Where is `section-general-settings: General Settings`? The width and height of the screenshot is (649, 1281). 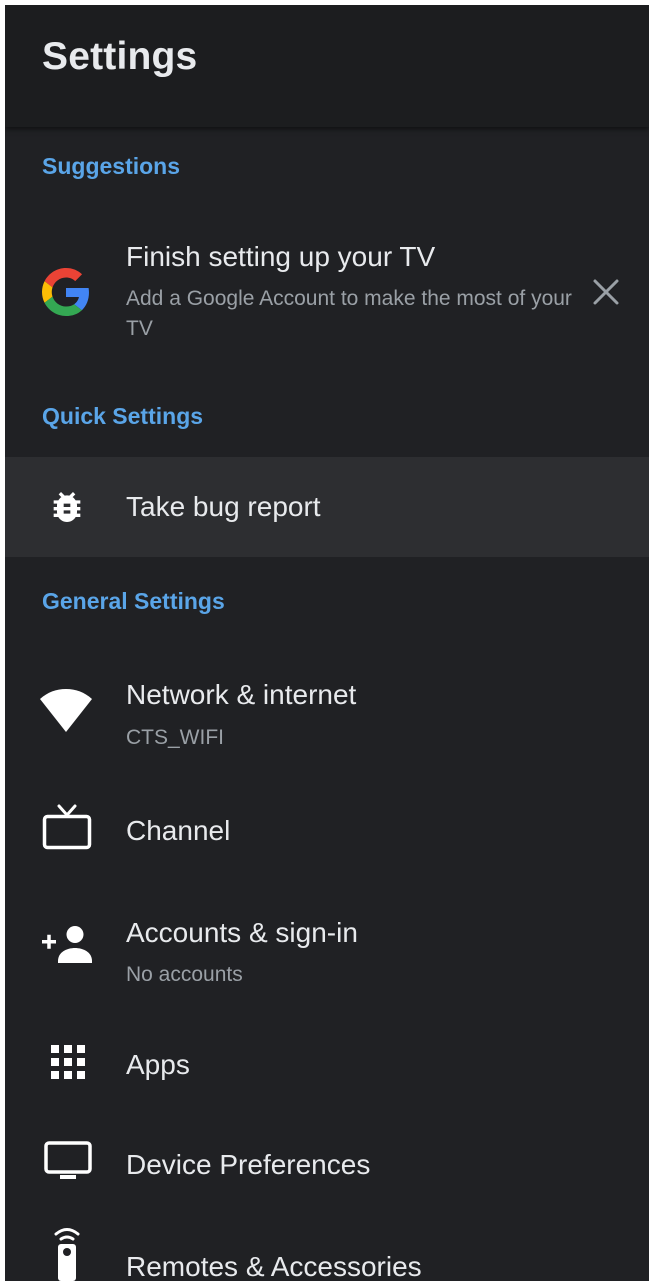
section-general-settings: General Settings is located at coordinates (133, 601).